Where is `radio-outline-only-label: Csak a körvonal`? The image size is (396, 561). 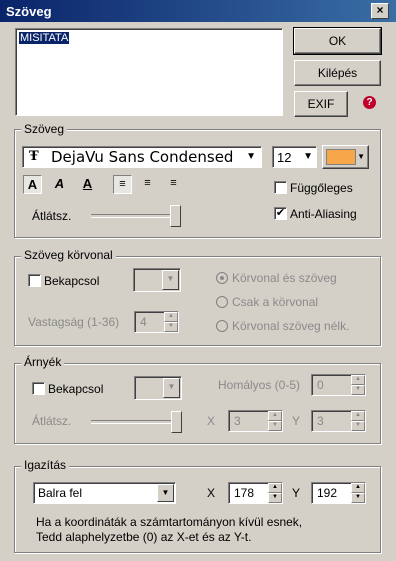 radio-outline-only-label: Csak a körvonal is located at coordinates (275, 302).